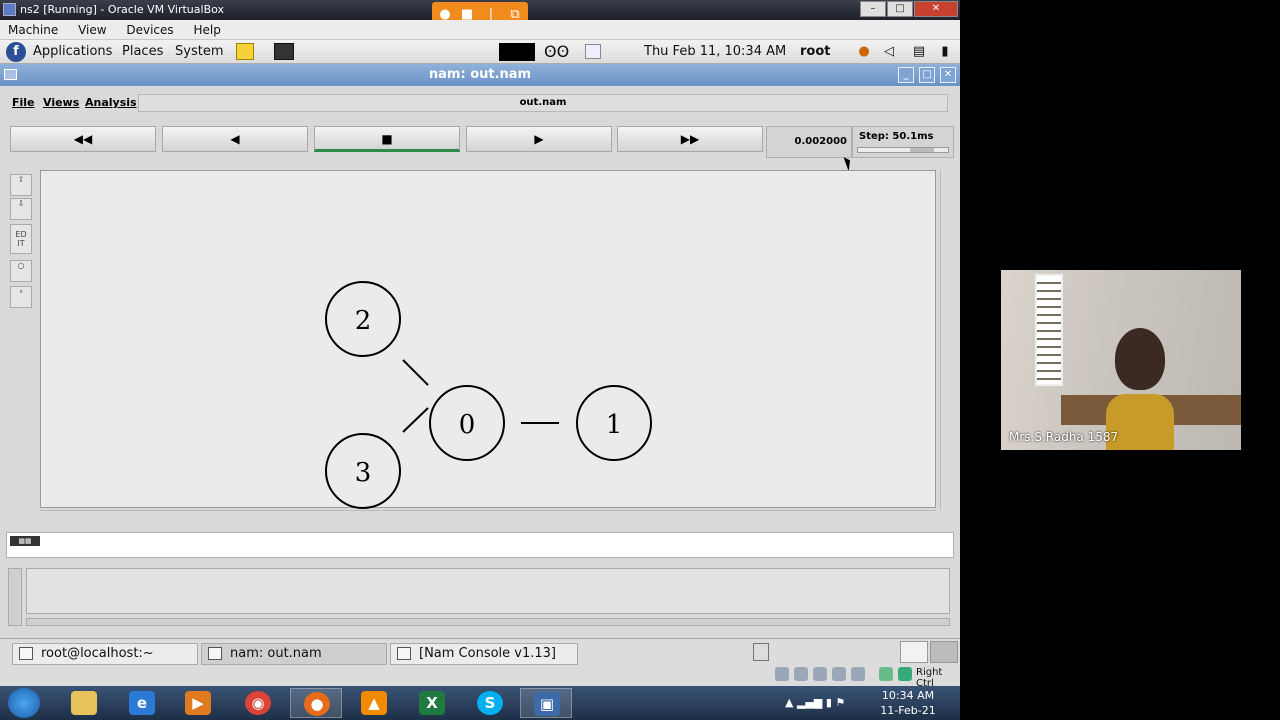 Image resolution: width=1280 pixels, height=720 pixels. What do you see at coordinates (432, 703) in the screenshot?
I see `taskbar-excel: X` at bounding box center [432, 703].